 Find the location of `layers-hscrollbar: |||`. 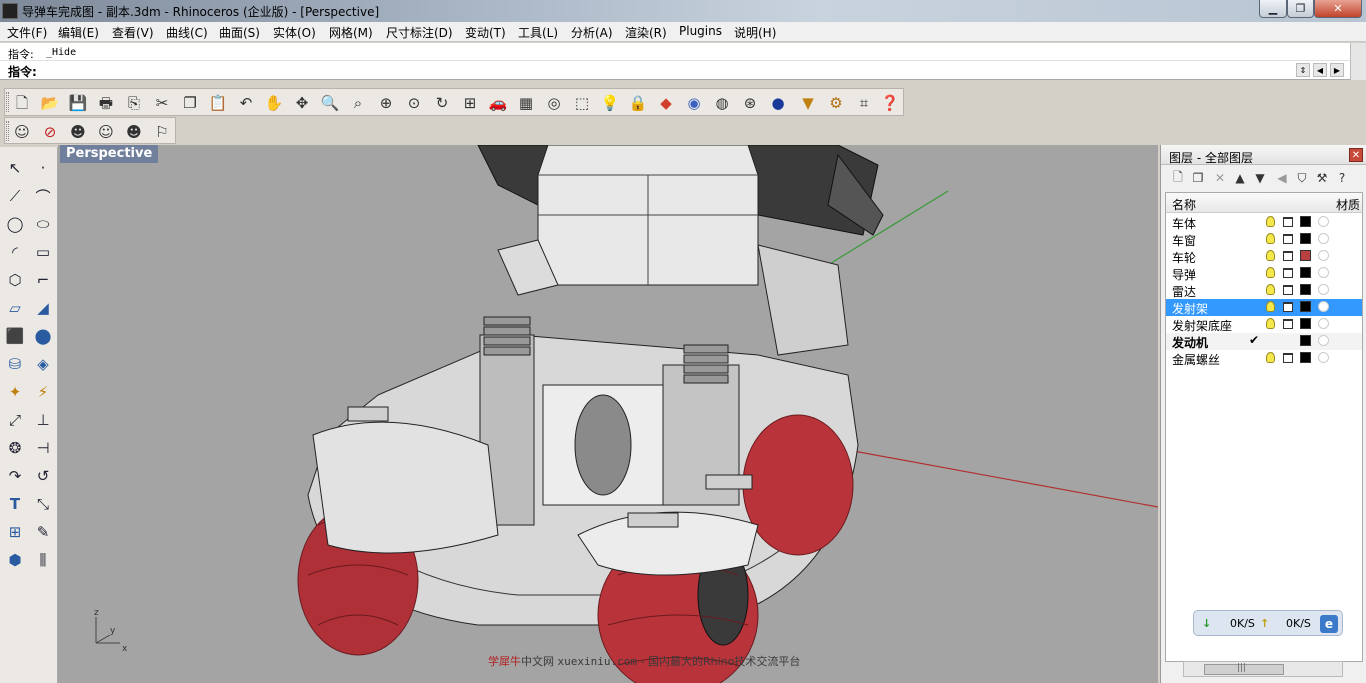

layers-hscrollbar: ||| is located at coordinates (1263, 669).